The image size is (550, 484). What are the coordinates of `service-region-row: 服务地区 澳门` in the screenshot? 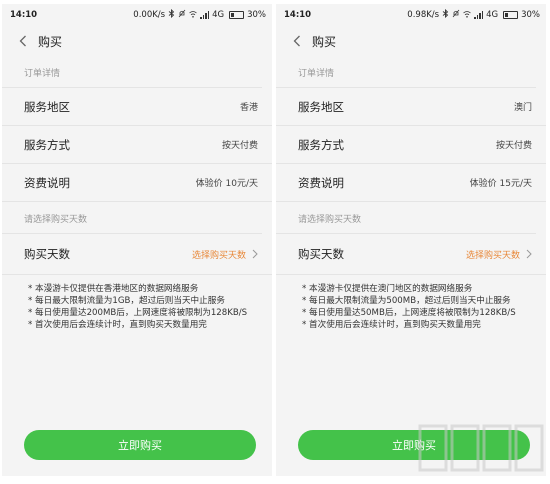 It's located at (411, 107).